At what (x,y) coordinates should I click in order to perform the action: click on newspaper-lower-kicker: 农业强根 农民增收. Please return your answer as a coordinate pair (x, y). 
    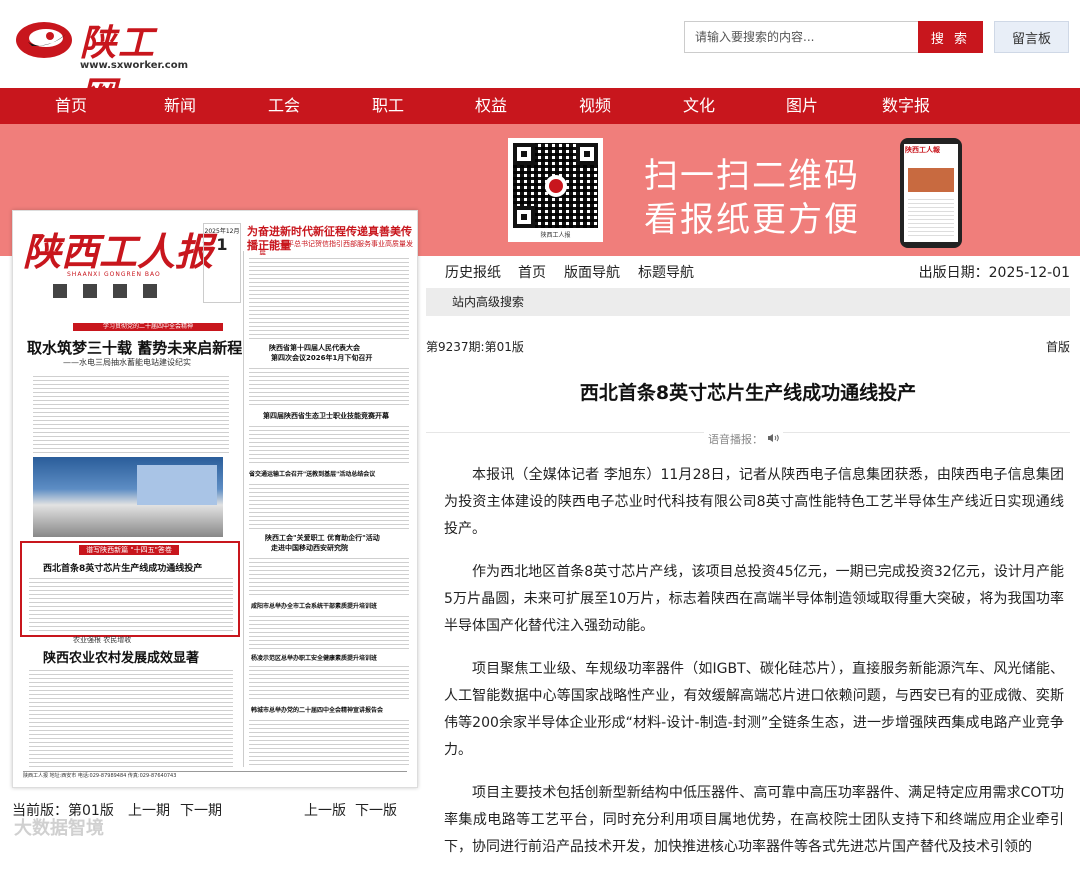
    Looking at the image, I should click on (102, 640).